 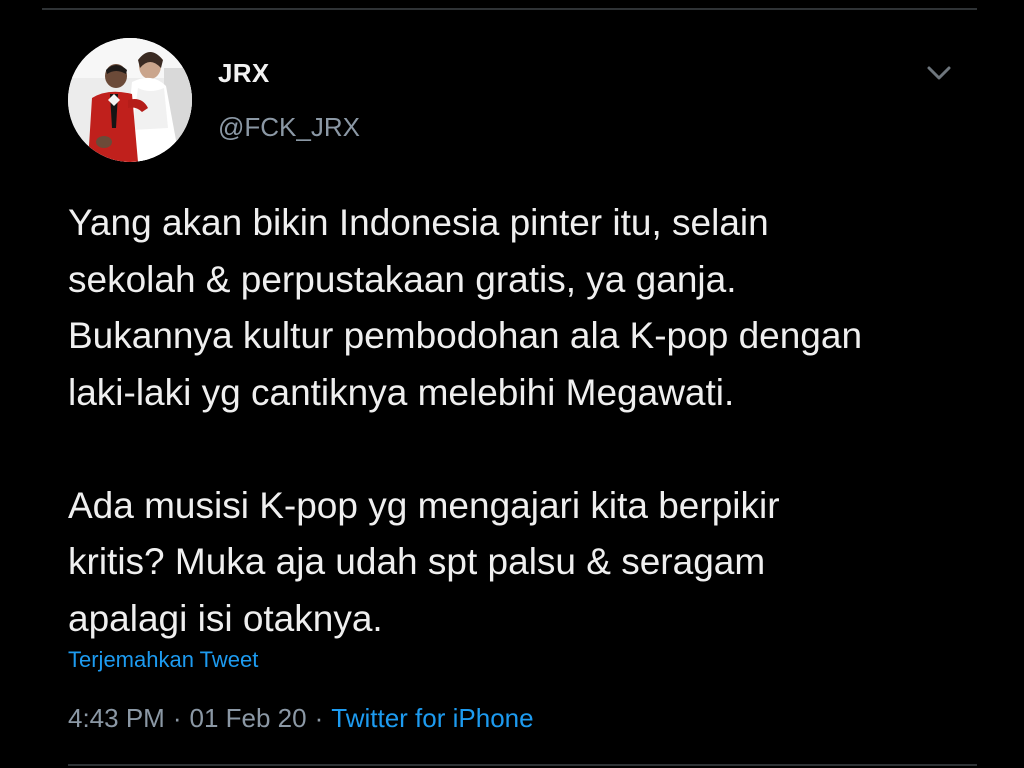 I want to click on avatar-photo, so click(x=130, y=100).